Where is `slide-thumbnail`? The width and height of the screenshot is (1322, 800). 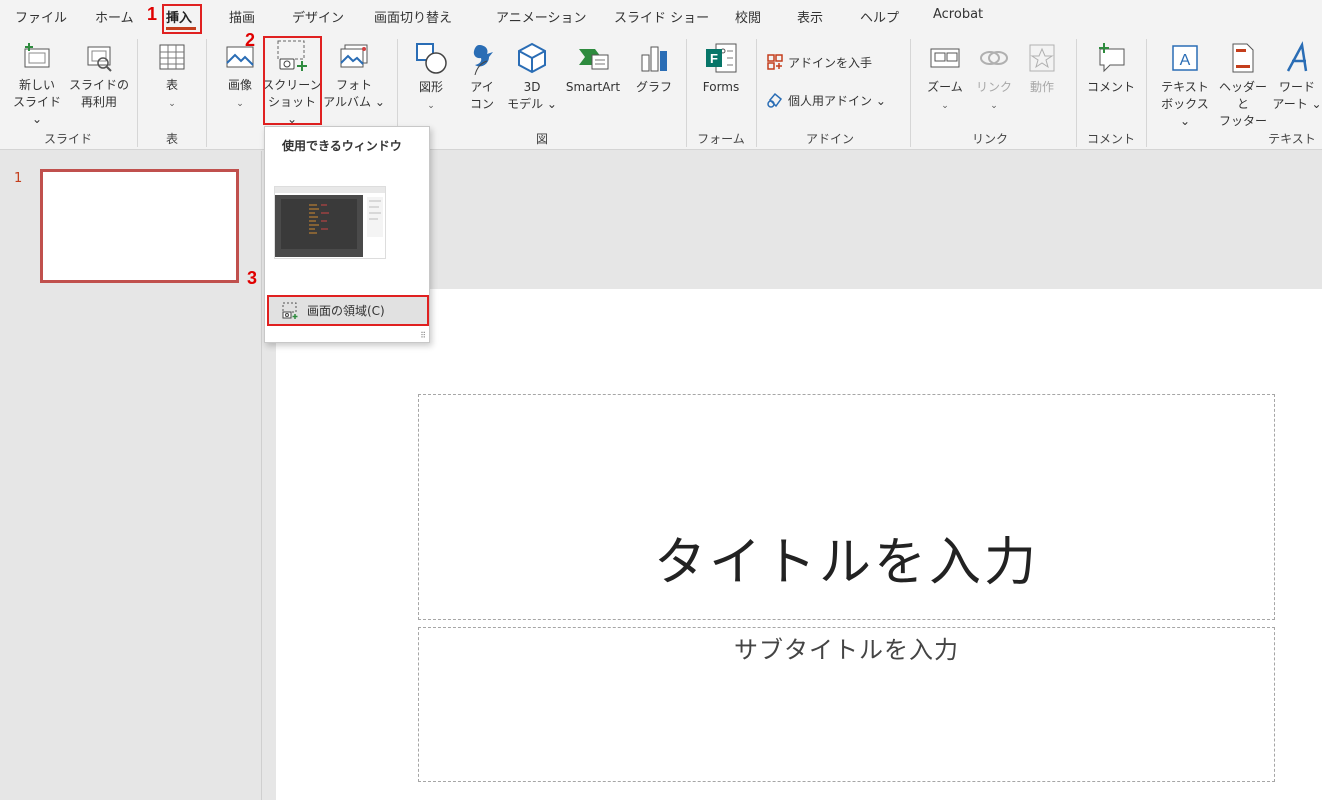
slide-thumbnail is located at coordinates (139, 226).